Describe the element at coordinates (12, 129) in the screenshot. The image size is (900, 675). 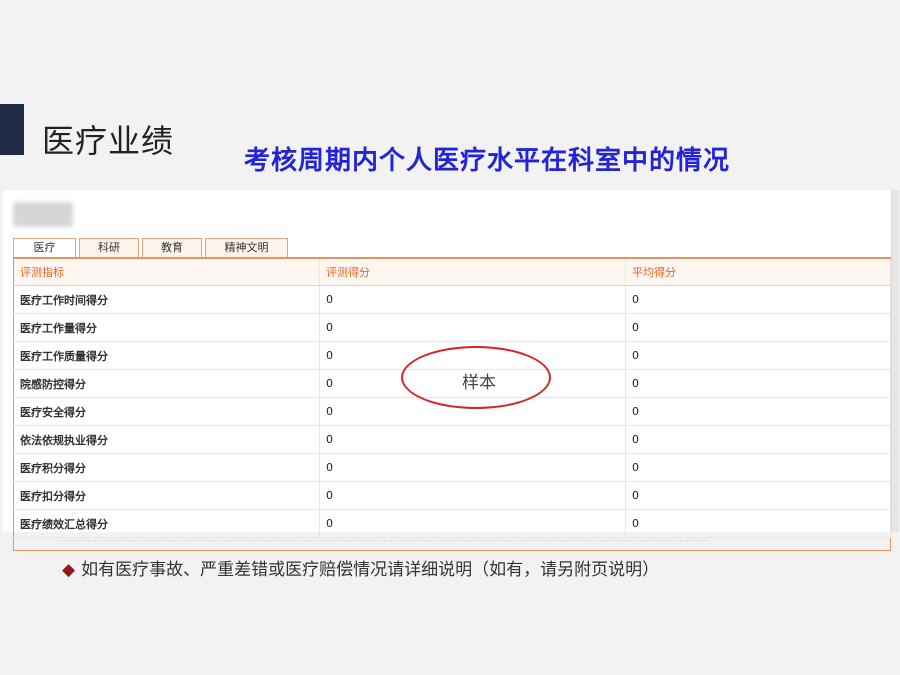
I see `title-accent-bar` at that location.